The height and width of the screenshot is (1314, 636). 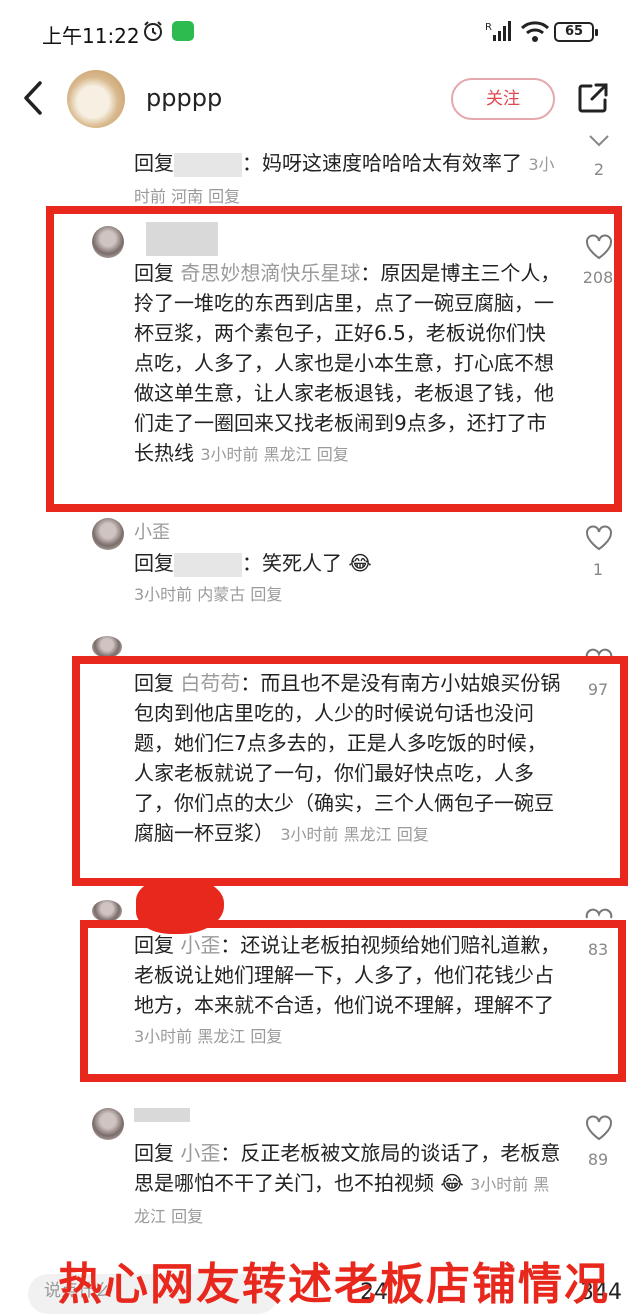 I want to click on like-count: 89, so click(x=598, y=1159).